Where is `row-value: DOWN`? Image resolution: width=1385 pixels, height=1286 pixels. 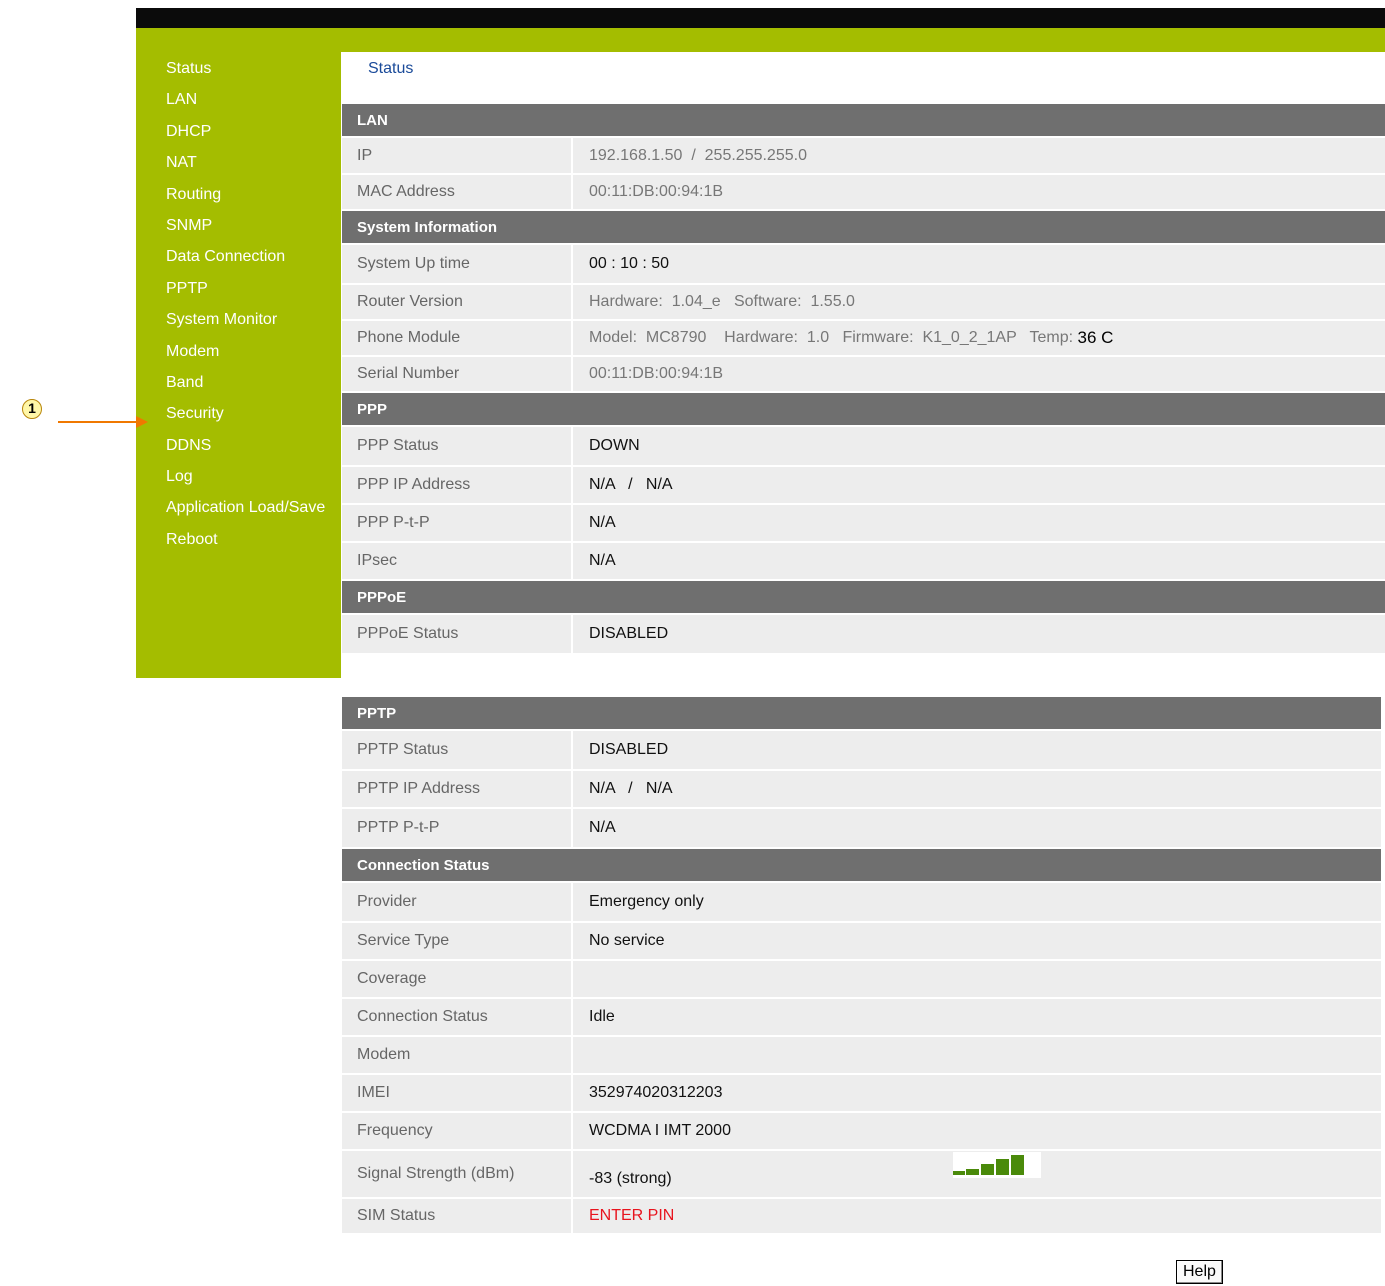 row-value: DOWN is located at coordinates (979, 446).